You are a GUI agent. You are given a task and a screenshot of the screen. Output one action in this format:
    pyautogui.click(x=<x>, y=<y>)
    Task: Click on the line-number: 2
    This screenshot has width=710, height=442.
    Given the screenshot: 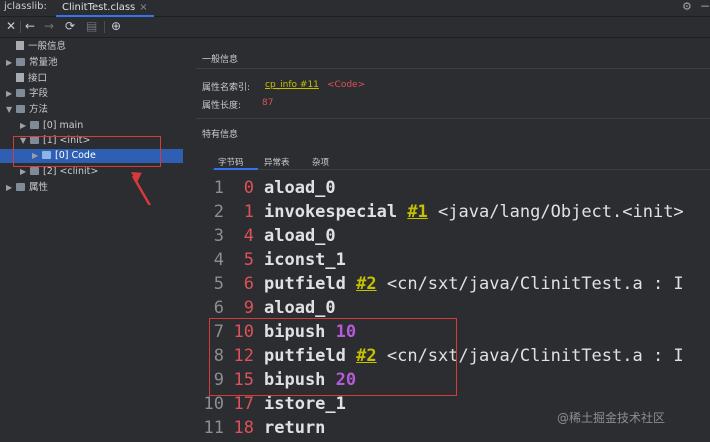 What is the action you would take?
    pyautogui.click(x=218, y=212)
    